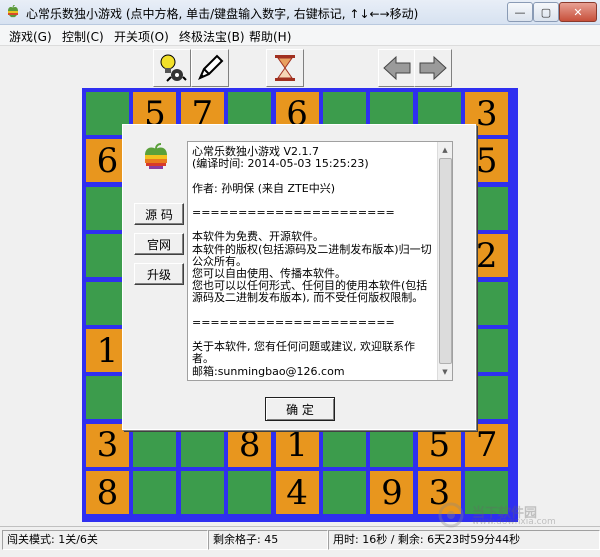 This screenshot has height=557, width=600. Describe the element at coordinates (13, 11) in the screenshot. I see `apple-app-icon` at that location.